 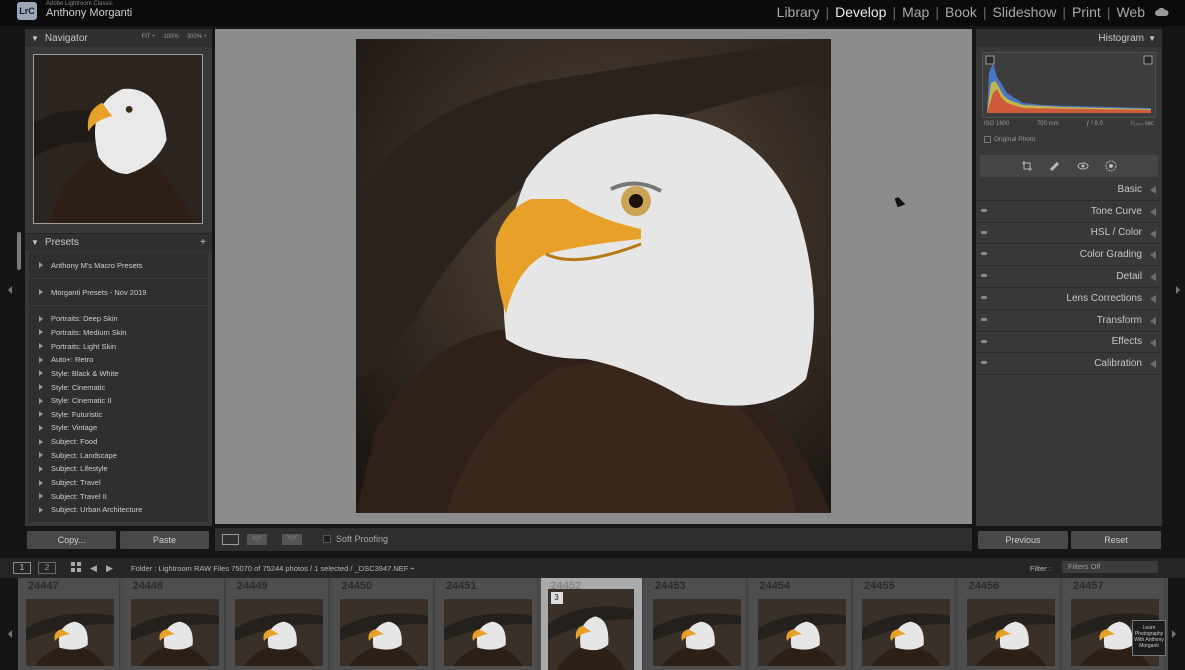 What do you see at coordinates (118, 483) in the screenshot?
I see `preset-item: Subject: Travel` at bounding box center [118, 483].